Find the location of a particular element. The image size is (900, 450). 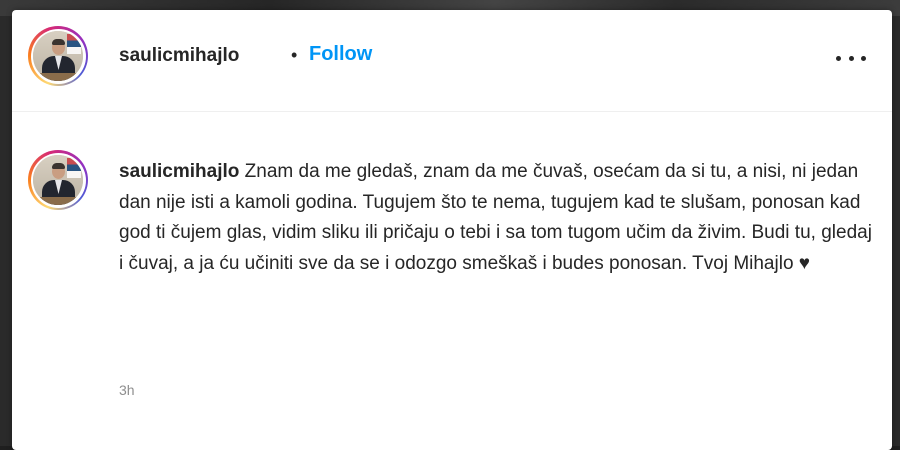

profile-avatar is located at coordinates (58, 56).